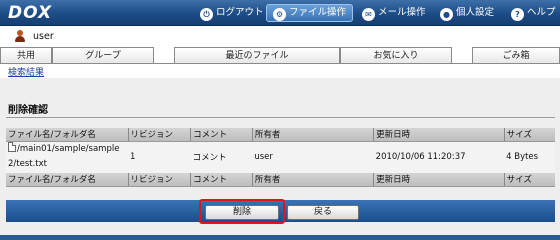 The width and height of the screenshot is (560, 240). What do you see at coordinates (439, 157) in the screenshot?
I see `updated-cell: 2010/10/06 11:20:37` at bounding box center [439, 157].